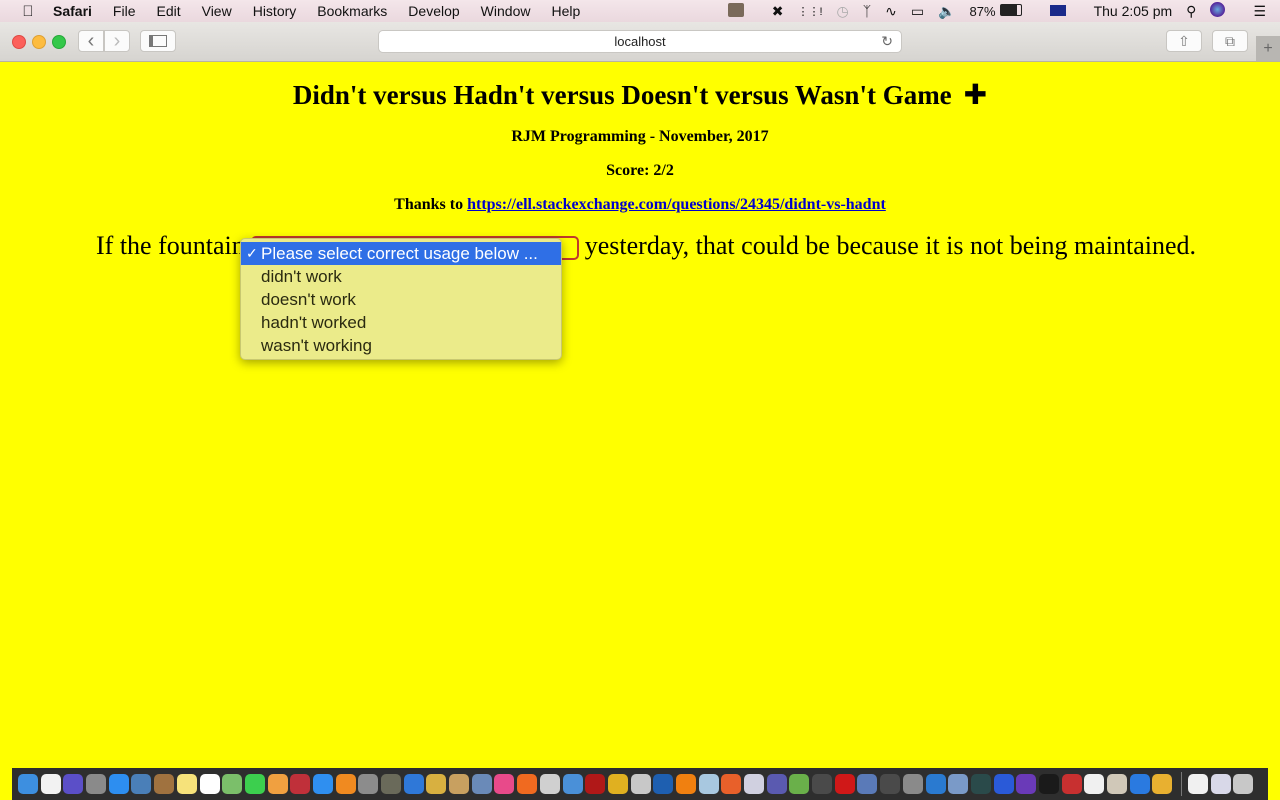 The image size is (1280, 800). I want to click on dock-dots-app-icon, so click(1071, 784).